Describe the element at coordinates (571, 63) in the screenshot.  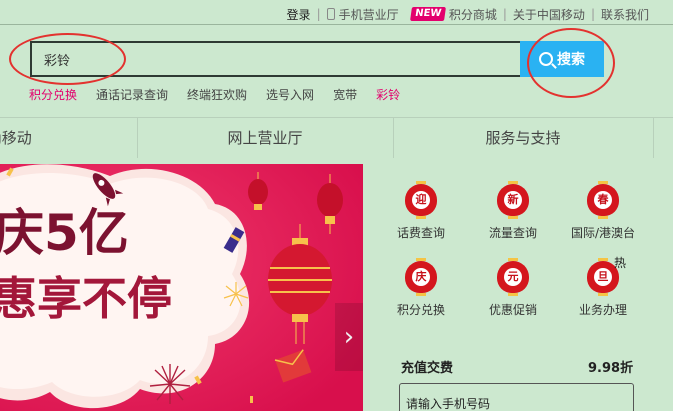
I see `annotation-circle-search-button` at that location.